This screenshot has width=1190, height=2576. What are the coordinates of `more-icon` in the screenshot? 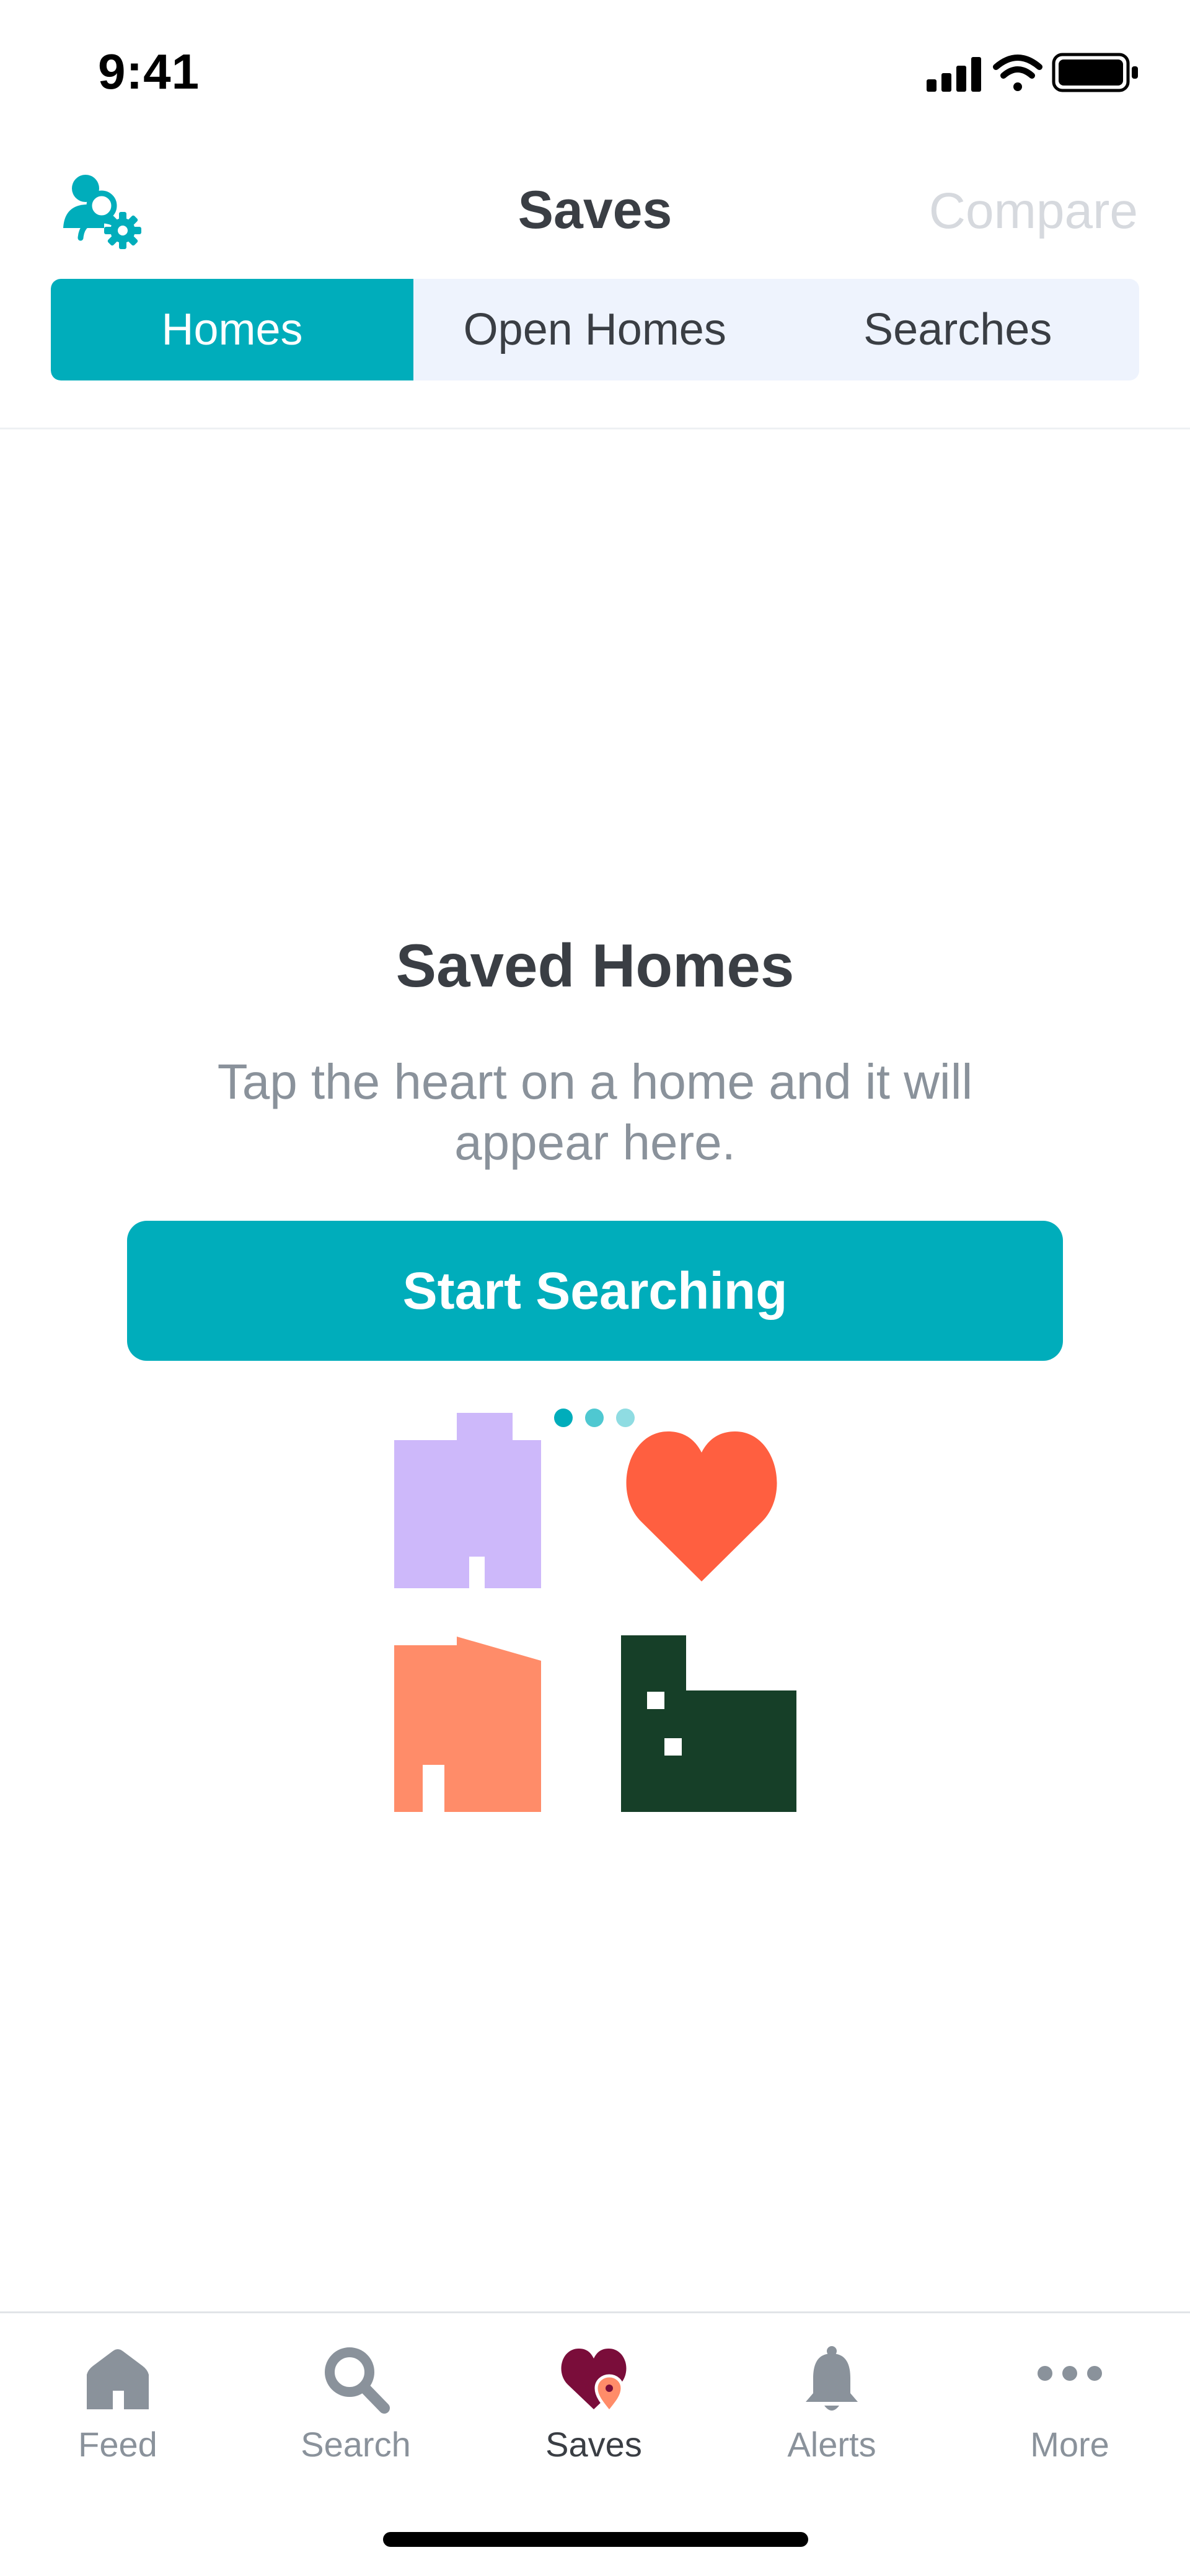 It's located at (1070, 2373).